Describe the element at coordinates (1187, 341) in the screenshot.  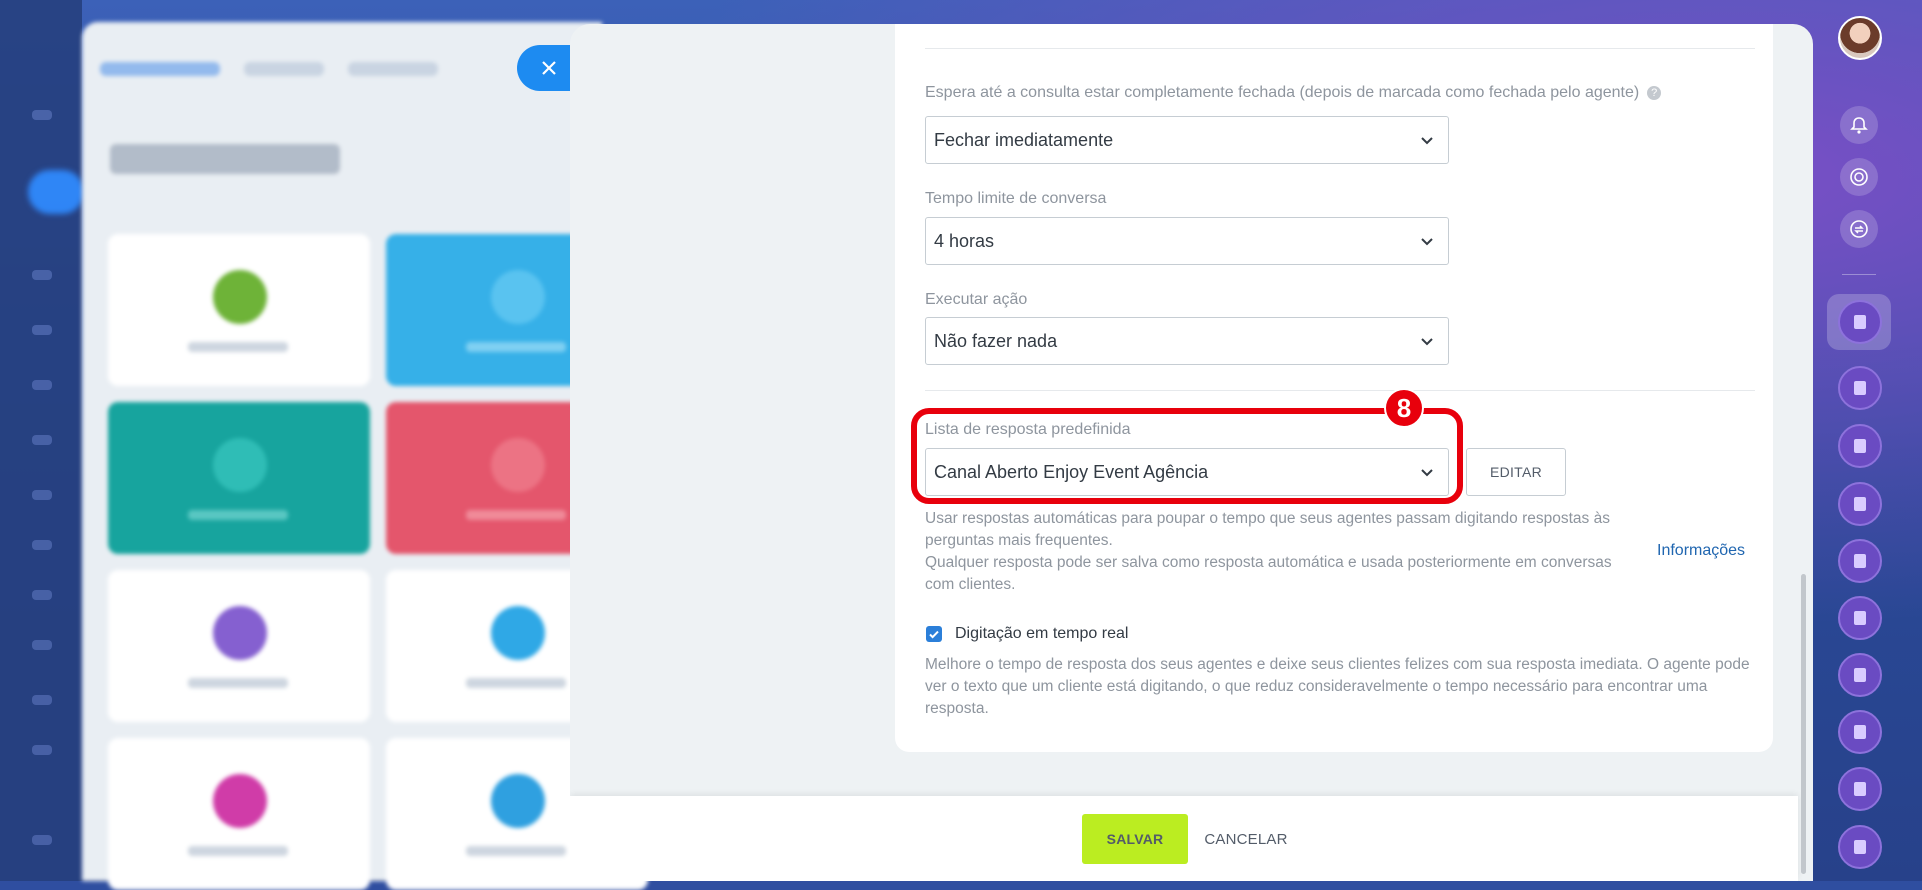
I see `action-select: Não fazer nada` at that location.